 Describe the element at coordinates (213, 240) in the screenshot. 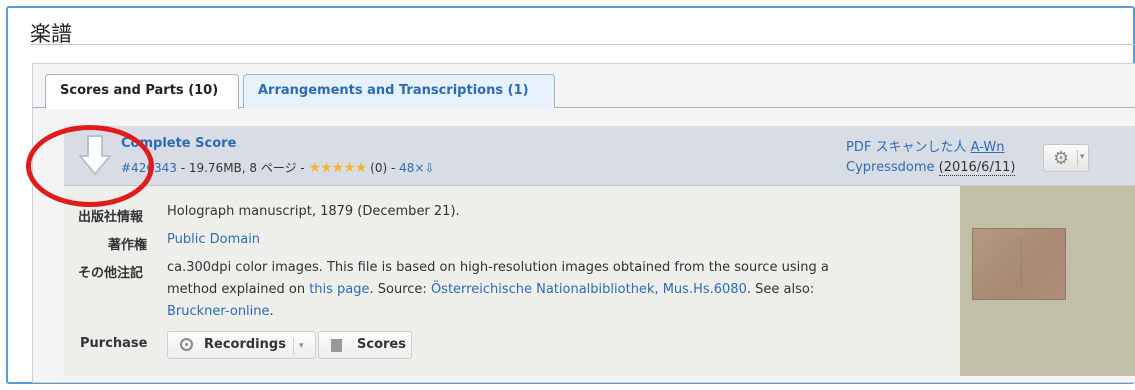

I see `copyright-link: Public Domain` at that location.